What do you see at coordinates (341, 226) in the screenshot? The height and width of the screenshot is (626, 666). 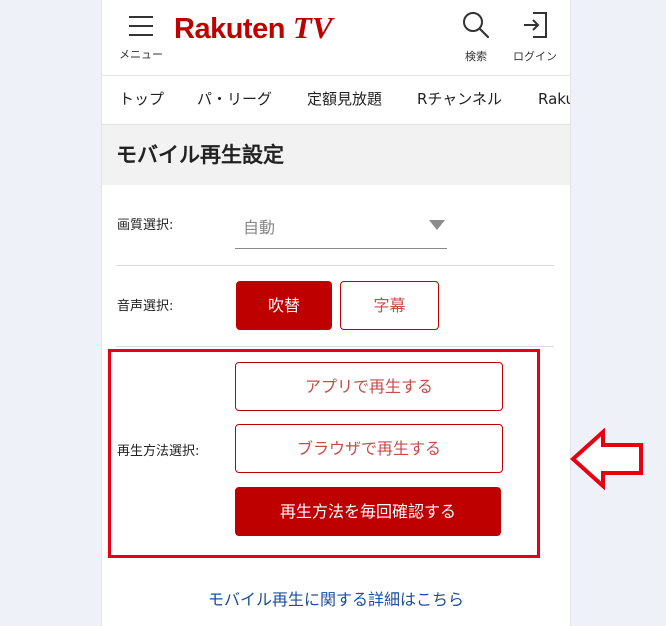 I see `quality-select: 自動` at bounding box center [341, 226].